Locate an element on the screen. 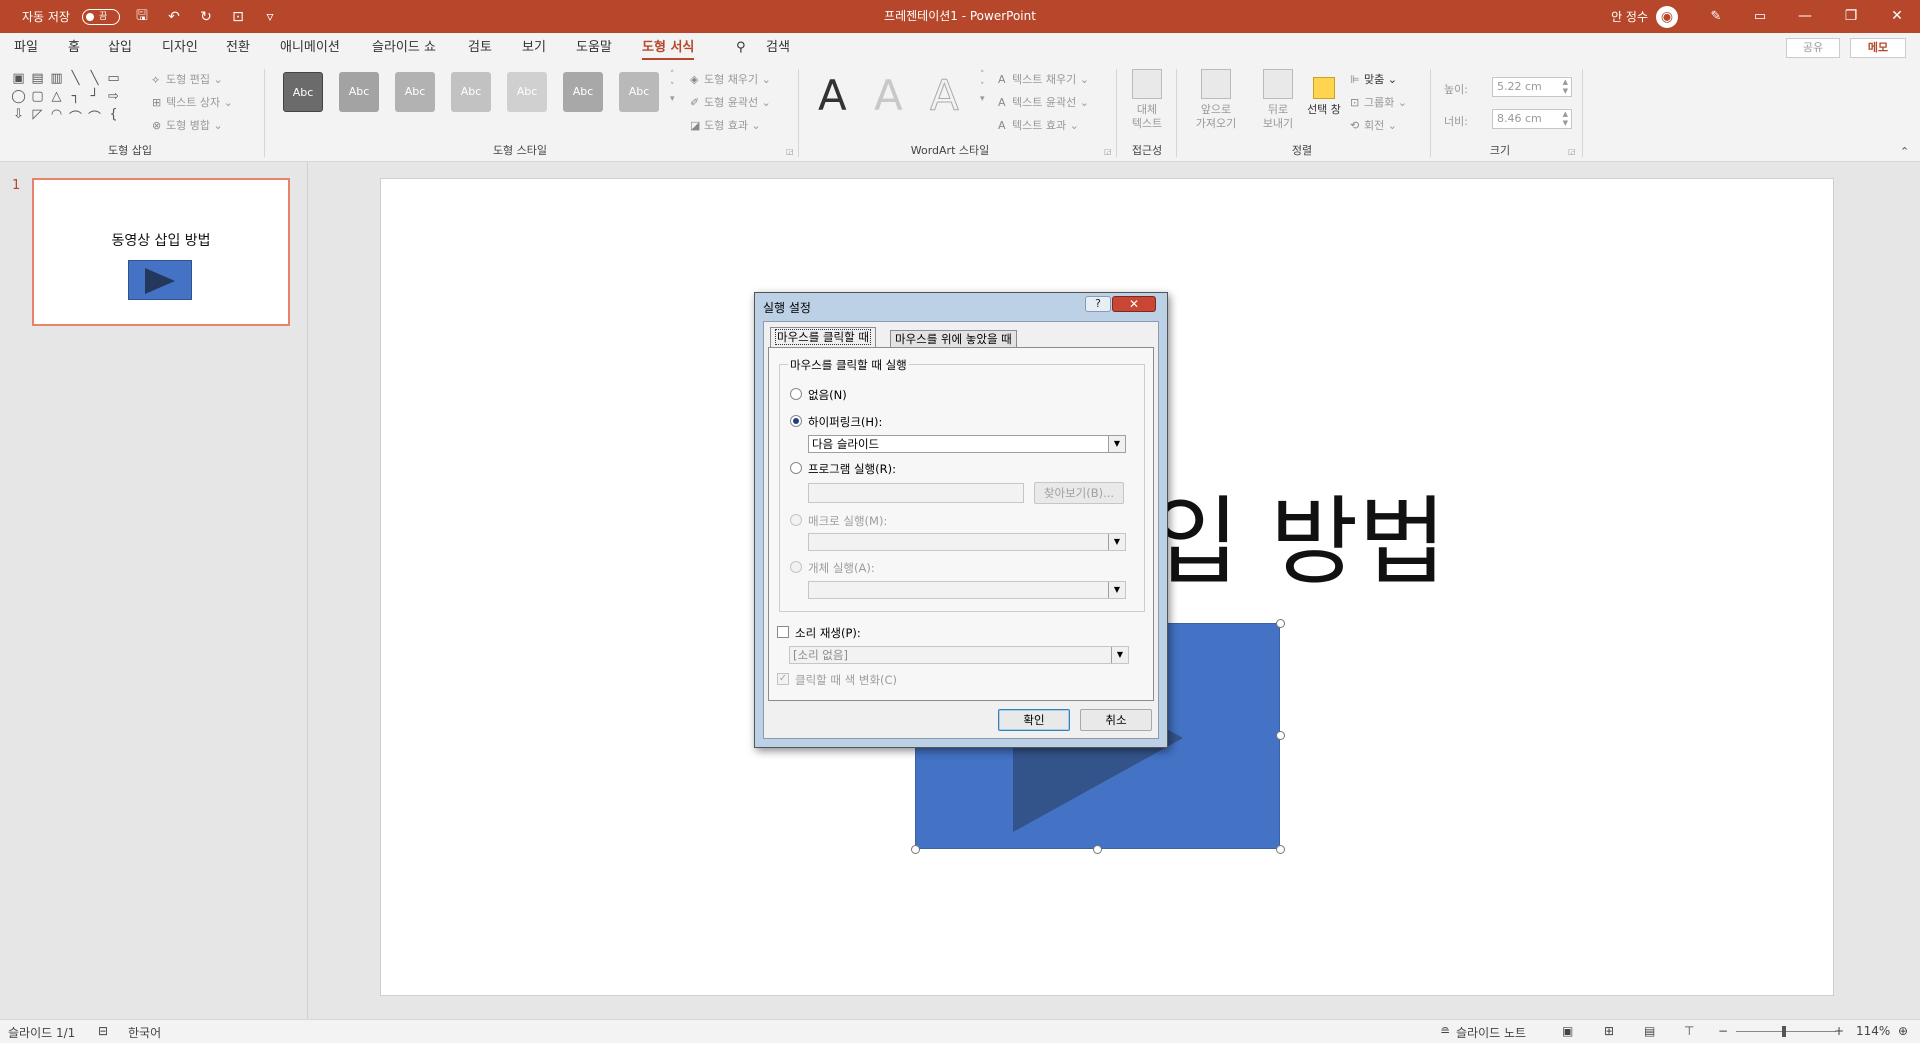 Image resolution: width=1920 pixels, height=1043 pixels. text-outline-button: A 텍스트 윤곽선 ⌄ is located at coordinates (1043, 102).